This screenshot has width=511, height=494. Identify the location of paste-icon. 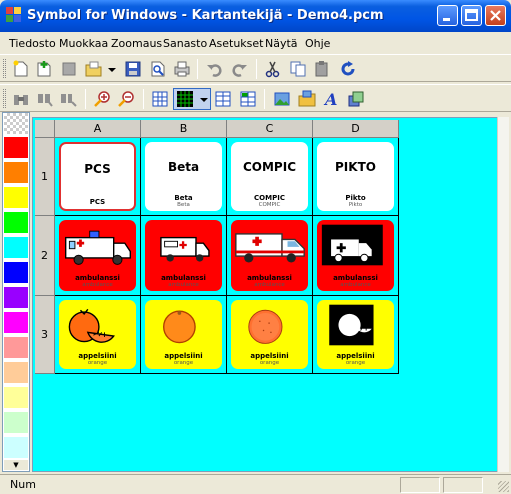
(322, 69).